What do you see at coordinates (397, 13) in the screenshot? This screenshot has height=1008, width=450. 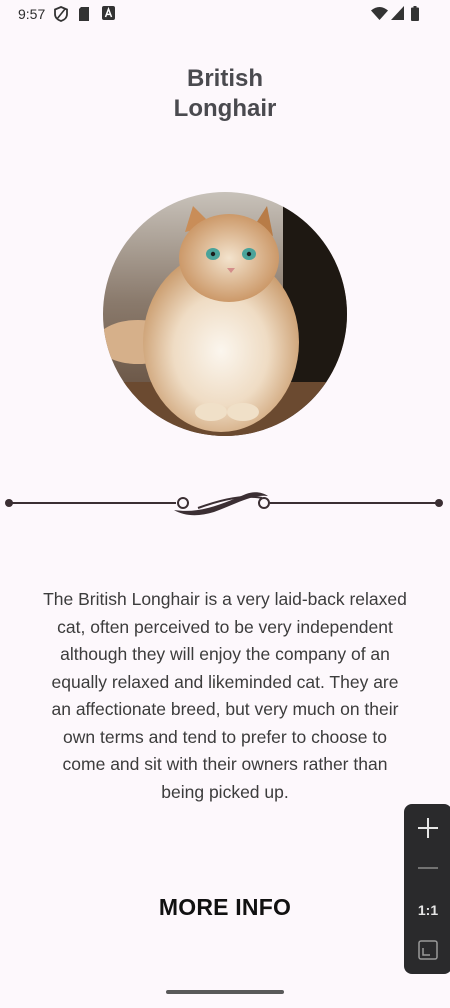 I see `signal-icon` at bounding box center [397, 13].